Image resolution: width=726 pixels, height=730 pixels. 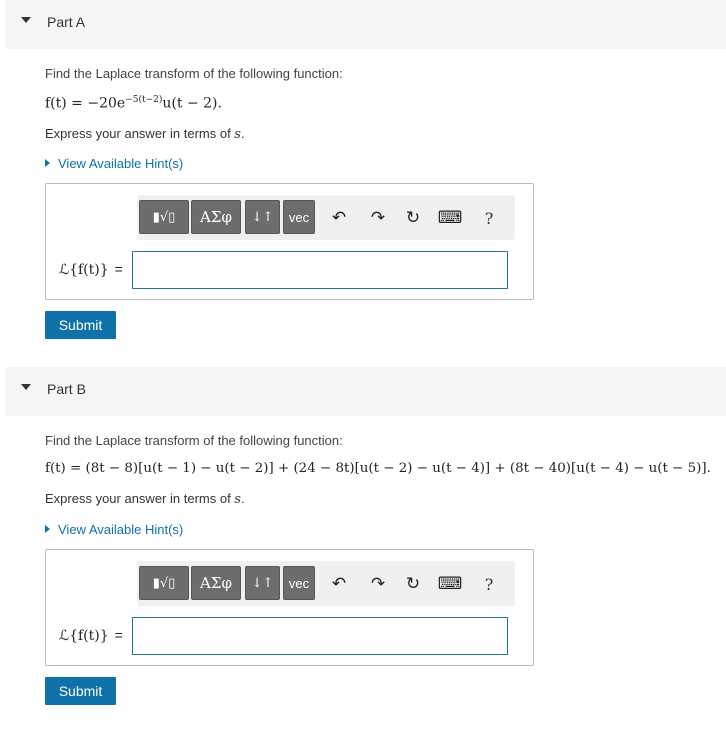 What do you see at coordinates (365, 391) in the screenshot?
I see `part-b-header: Part B` at bounding box center [365, 391].